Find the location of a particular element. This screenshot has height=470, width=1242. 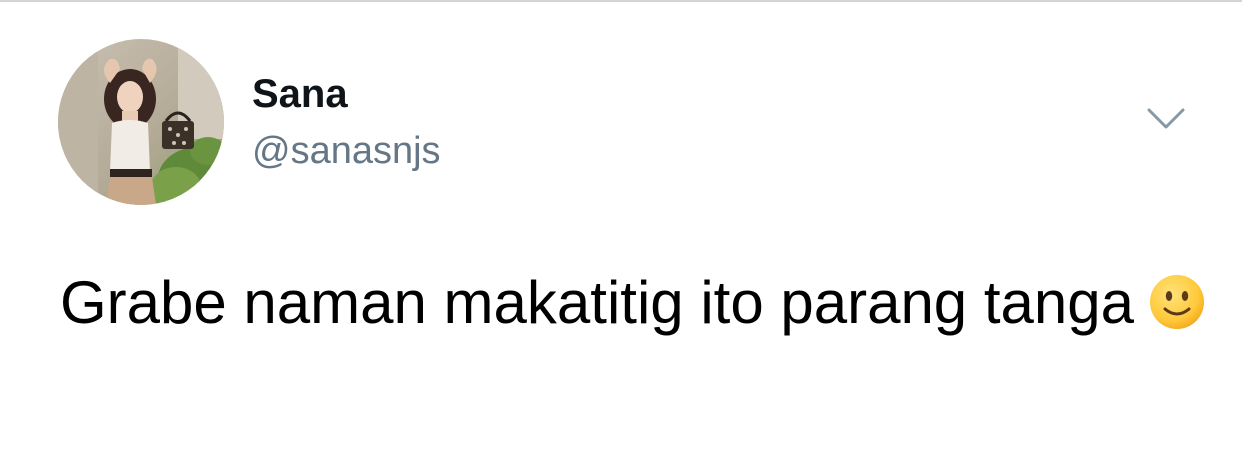

tweet-body: Grabe naman makatitig ito parang tanga is located at coordinates (597, 302).